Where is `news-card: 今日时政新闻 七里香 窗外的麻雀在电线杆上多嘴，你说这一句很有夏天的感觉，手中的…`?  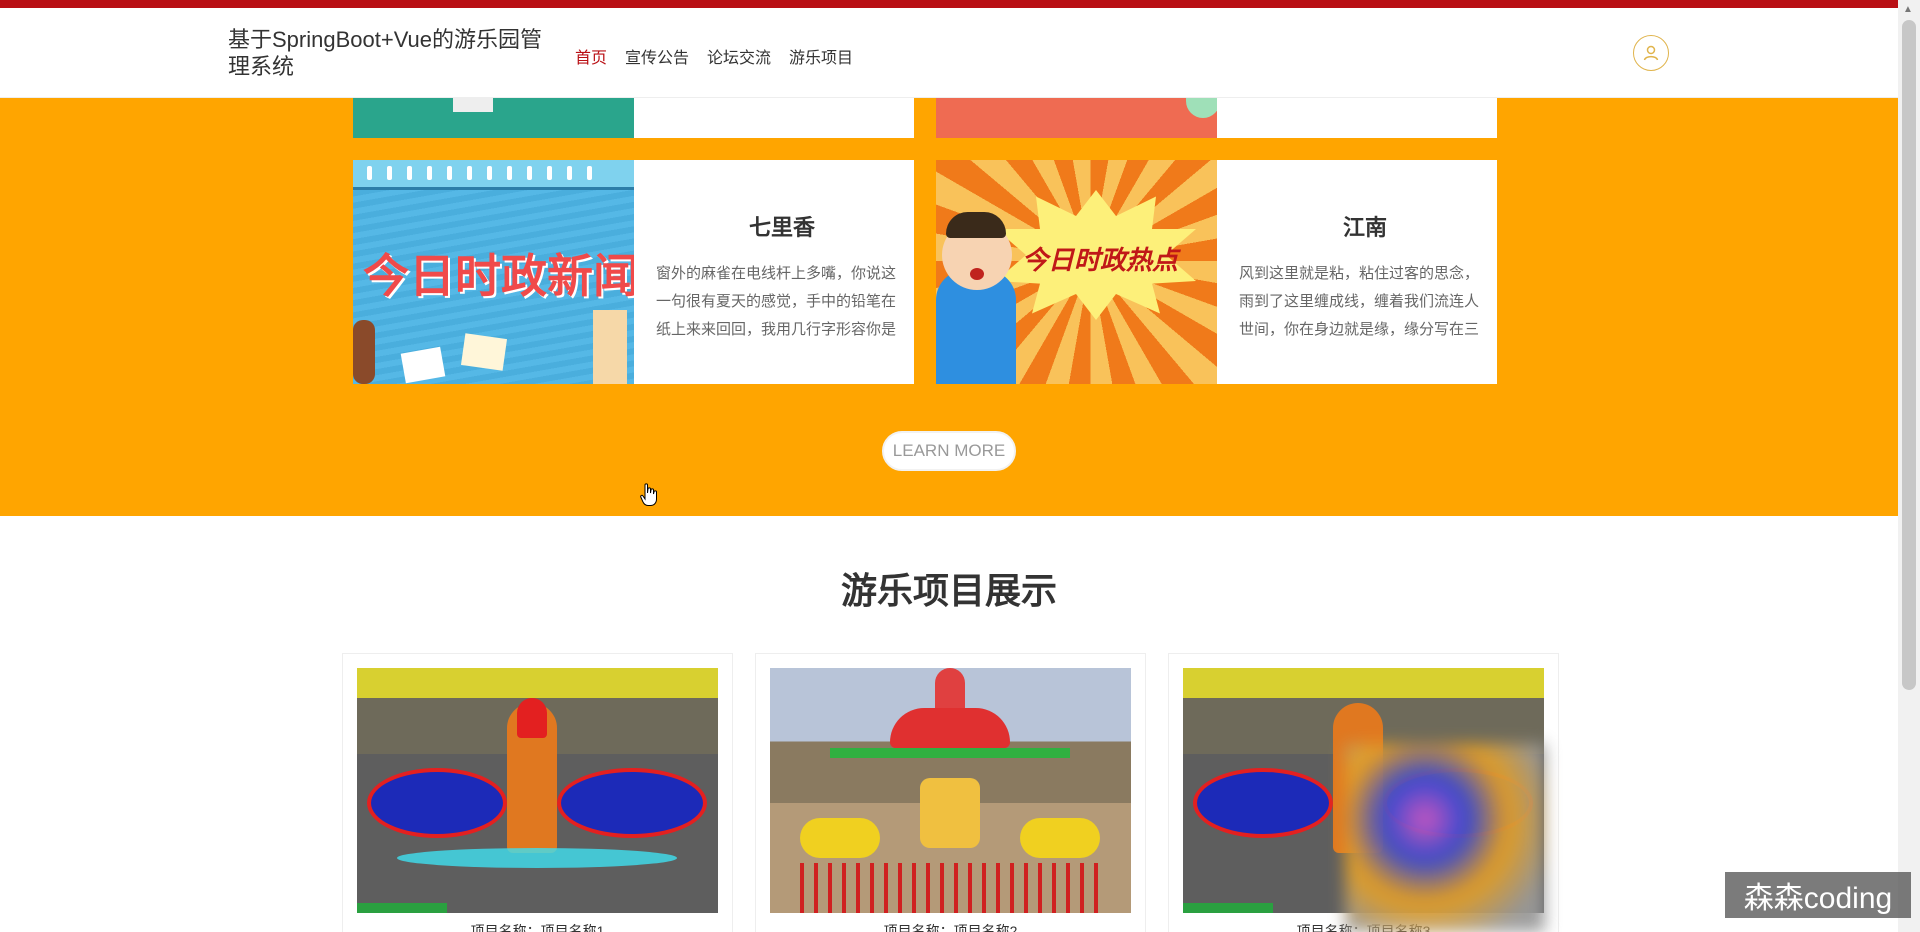
news-card: 今日时政新闻 七里香 窗外的麻雀在电线杆上多嘴，你说这一句很有夏天的感觉，手中的… is located at coordinates (633, 272).